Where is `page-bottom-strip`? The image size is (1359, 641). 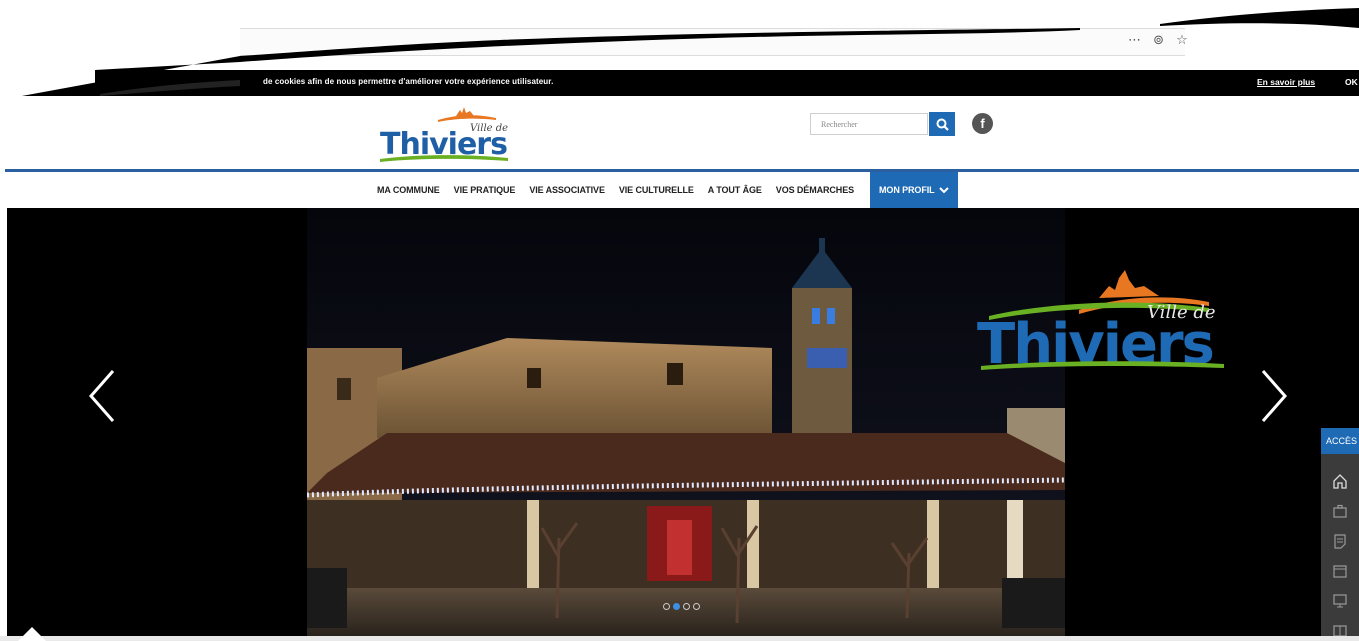 page-bottom-strip is located at coordinates (679, 638).